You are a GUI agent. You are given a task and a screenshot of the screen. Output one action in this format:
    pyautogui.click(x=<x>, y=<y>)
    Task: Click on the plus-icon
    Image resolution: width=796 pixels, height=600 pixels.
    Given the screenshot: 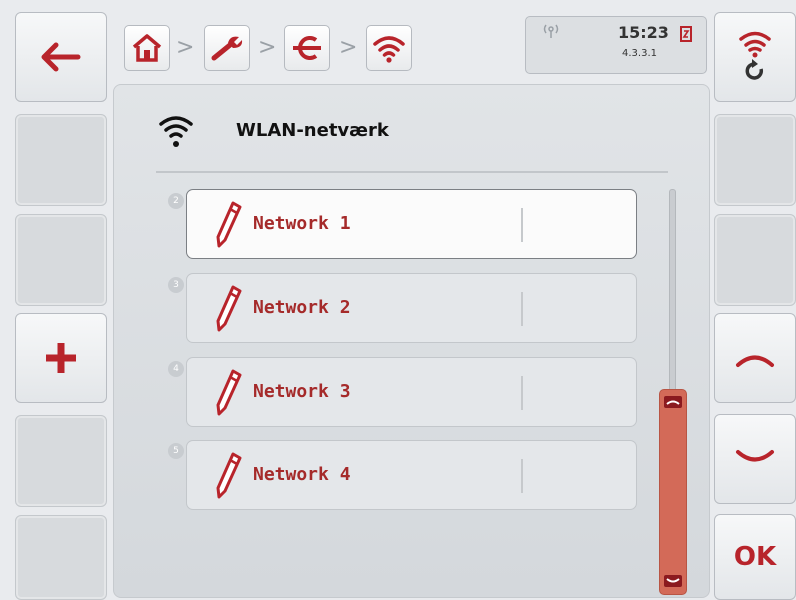 What is the action you would take?
    pyautogui.click(x=61, y=358)
    